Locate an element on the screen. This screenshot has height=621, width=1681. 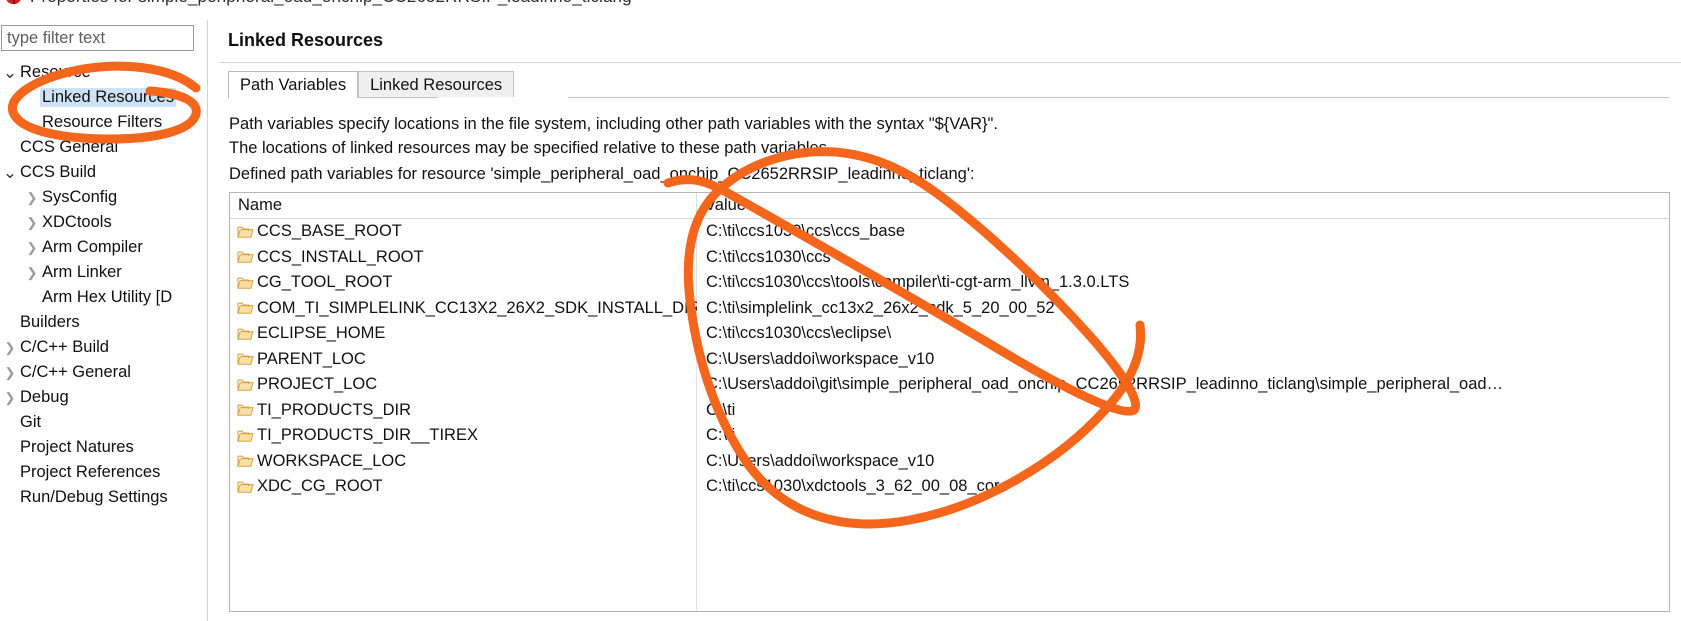
sidebar-item-ccs-general: CCS General is located at coordinates (101, 147).